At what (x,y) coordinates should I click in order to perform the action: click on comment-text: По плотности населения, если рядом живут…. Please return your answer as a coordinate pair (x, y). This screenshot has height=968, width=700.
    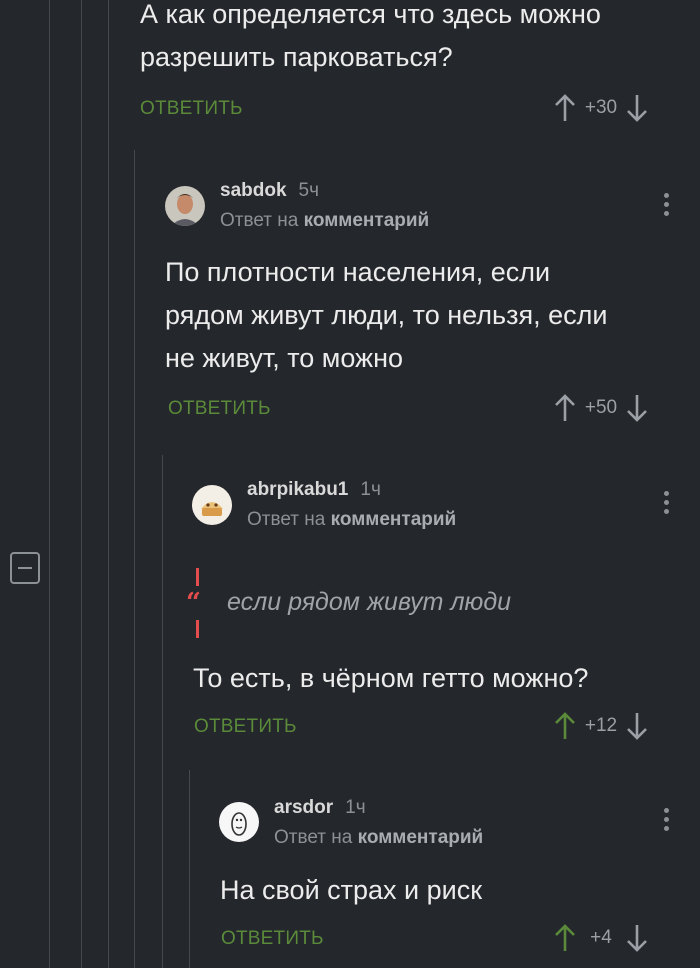
    Looking at the image, I should click on (386, 315).